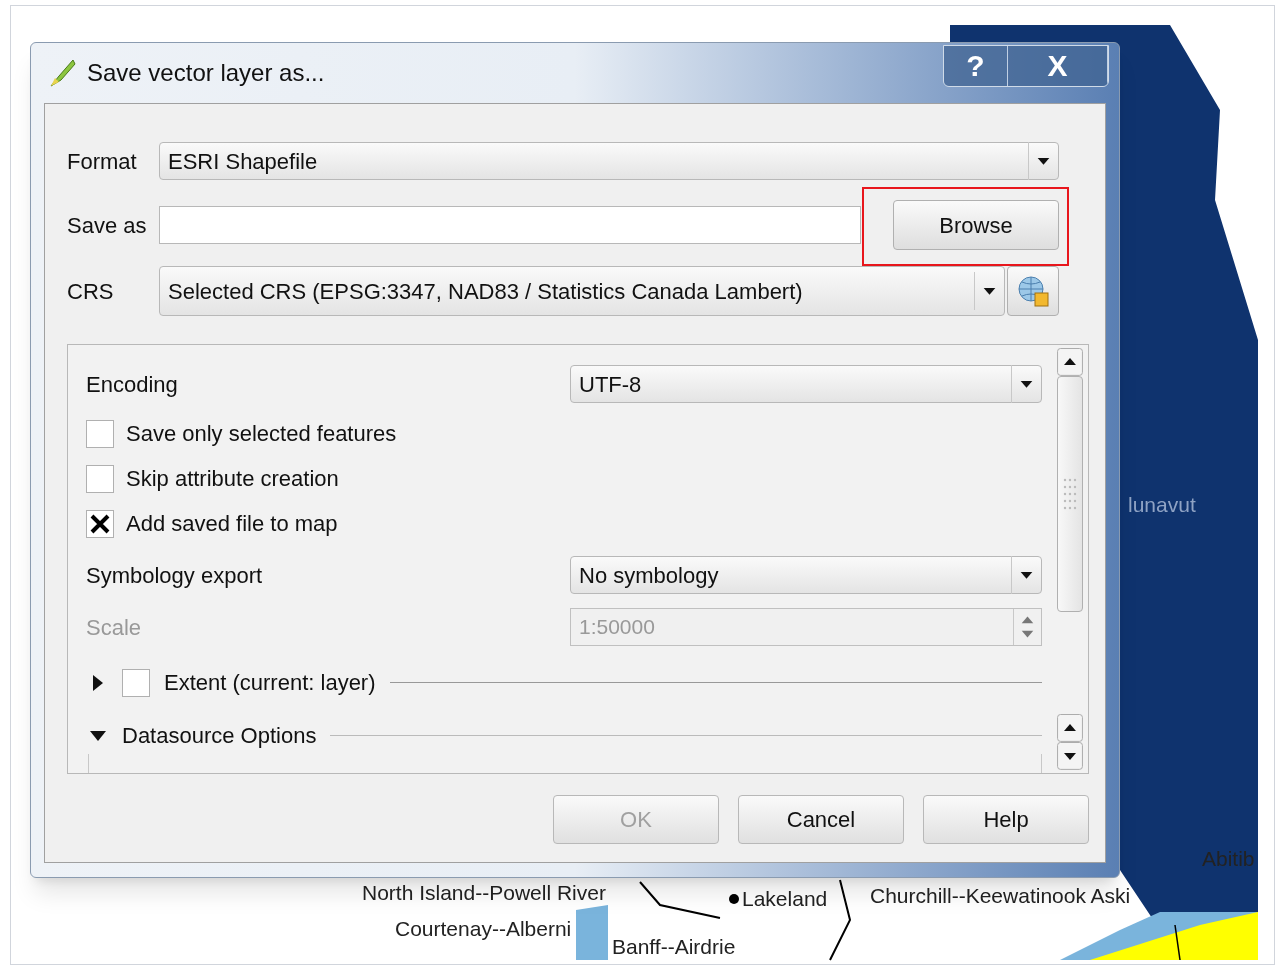  I want to click on close-button: X, so click(1058, 66).